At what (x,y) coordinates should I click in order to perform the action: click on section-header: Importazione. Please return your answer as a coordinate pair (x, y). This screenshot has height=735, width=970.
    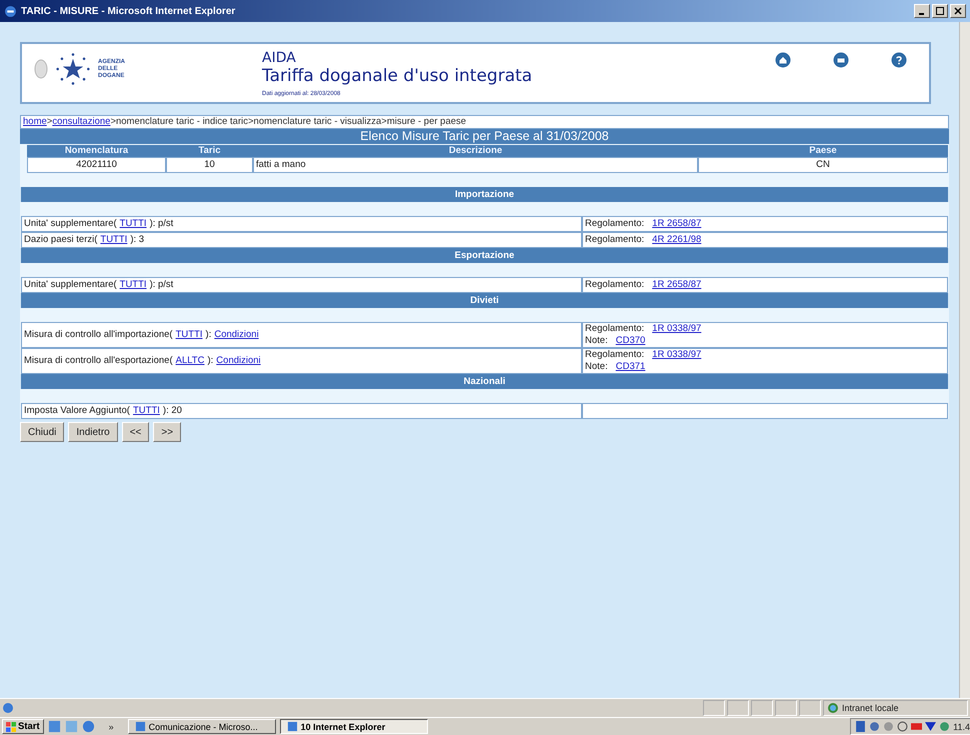
    Looking at the image, I should click on (484, 194).